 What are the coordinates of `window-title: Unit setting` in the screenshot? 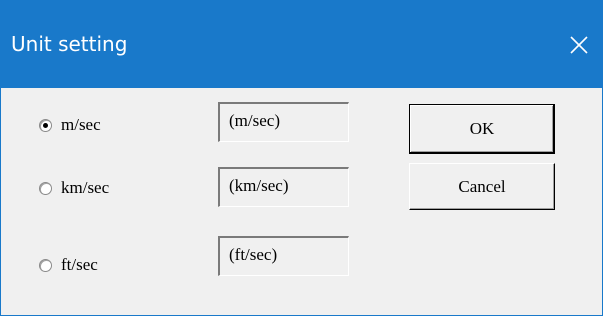 It's located at (69, 44).